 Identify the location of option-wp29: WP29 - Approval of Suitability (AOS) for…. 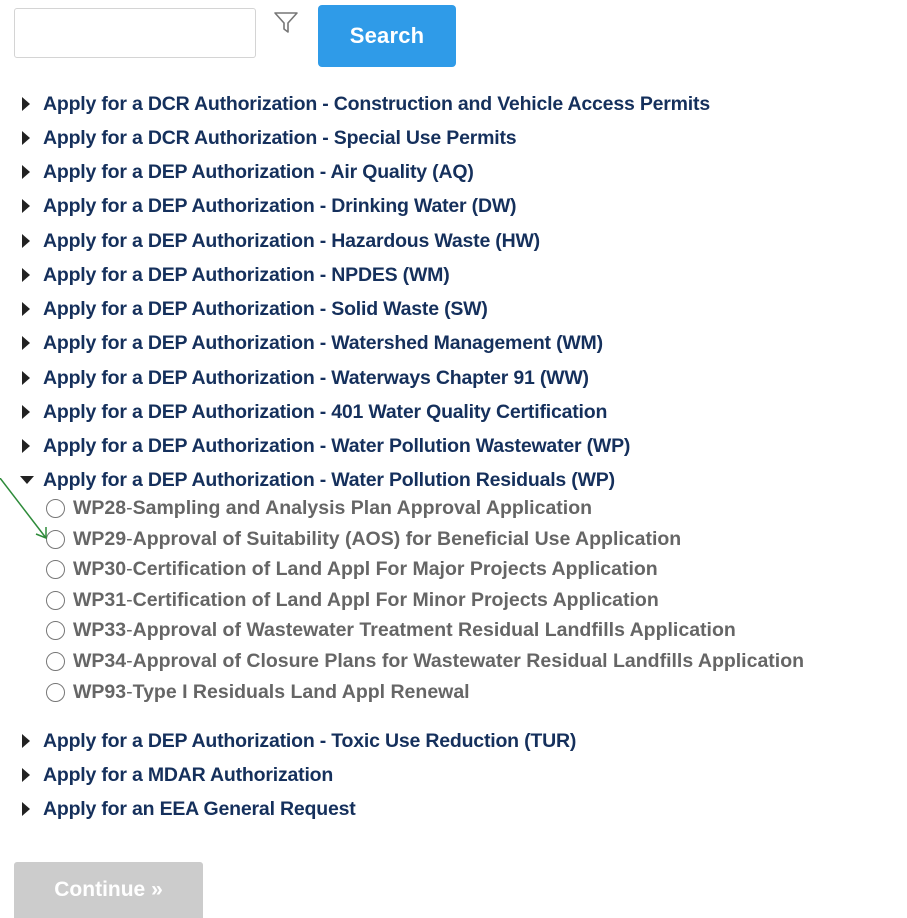
(363, 539).